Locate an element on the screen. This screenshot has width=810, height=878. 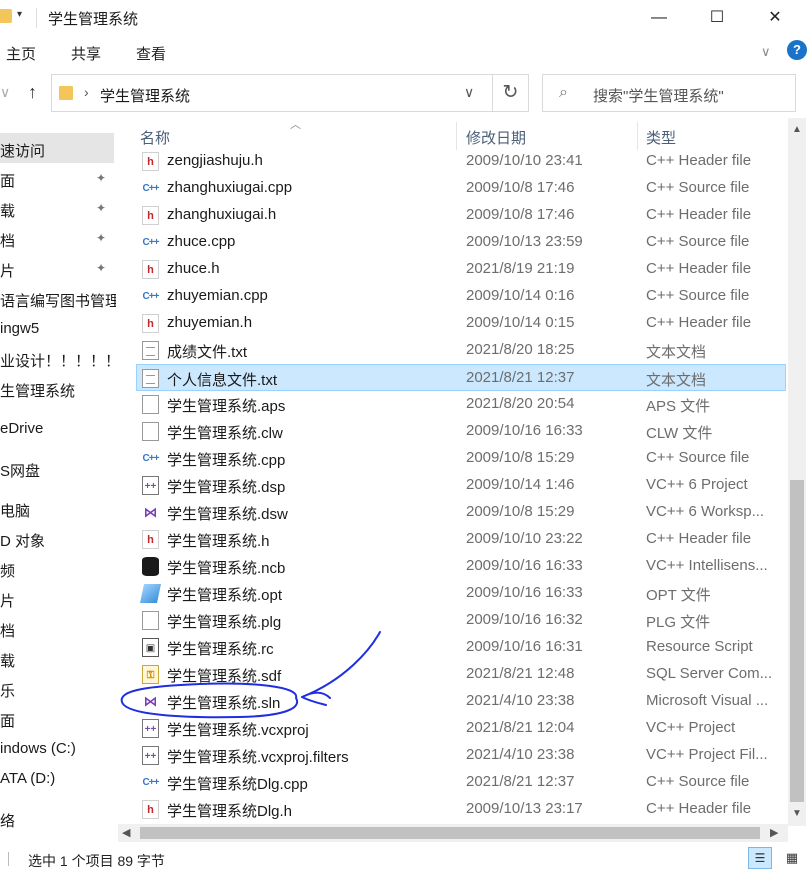
column-header-type: 类型 is located at coordinates (661, 137).